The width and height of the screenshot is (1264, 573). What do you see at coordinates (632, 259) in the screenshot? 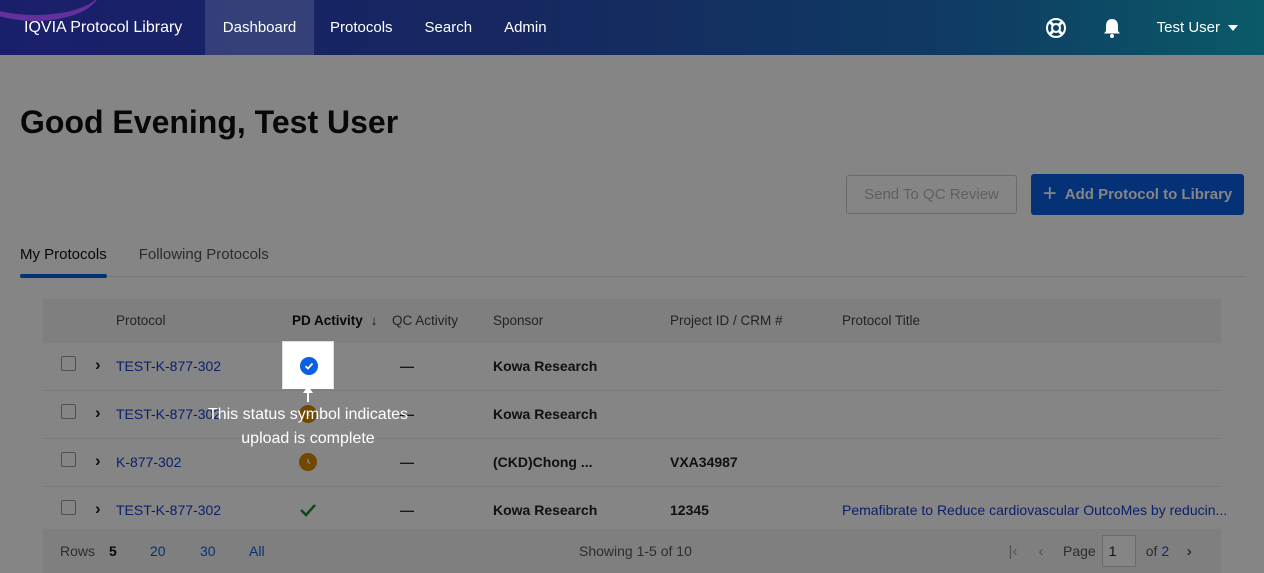
I see `protocol-tabs: My Protocols Following Protocols` at bounding box center [632, 259].